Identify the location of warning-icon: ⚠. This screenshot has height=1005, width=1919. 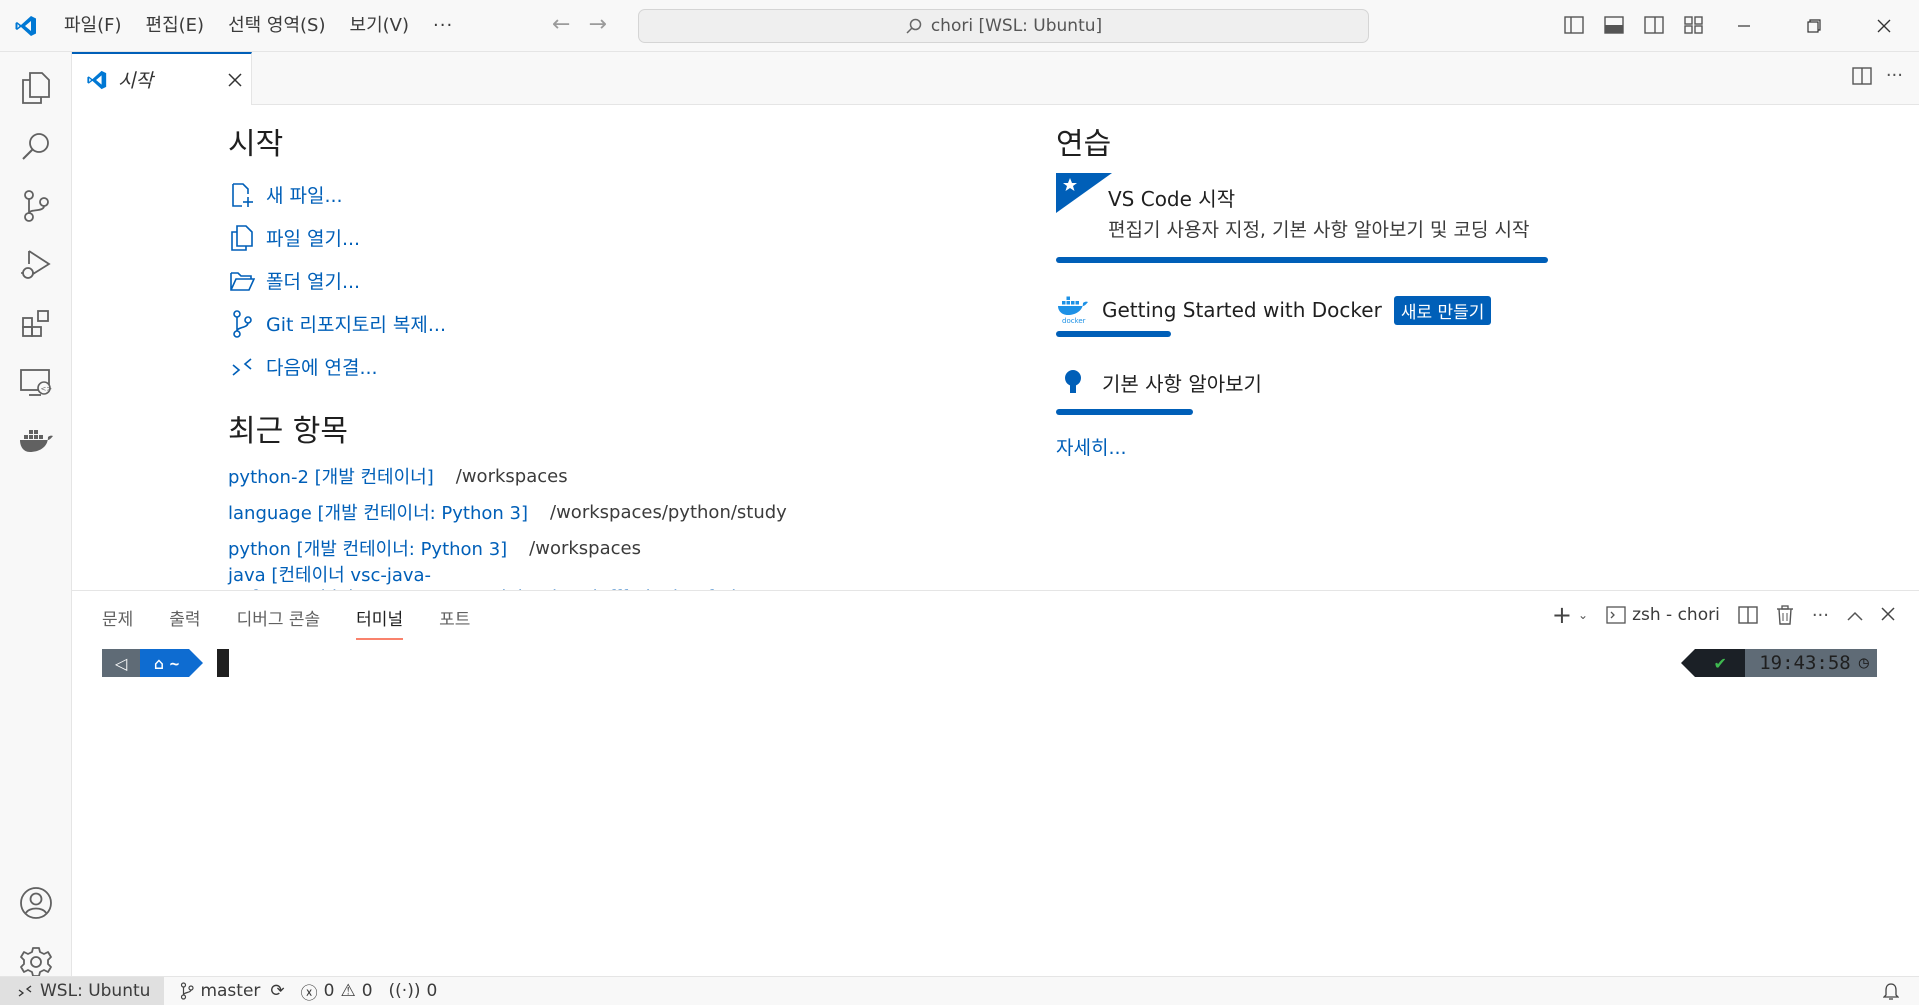
(348, 991).